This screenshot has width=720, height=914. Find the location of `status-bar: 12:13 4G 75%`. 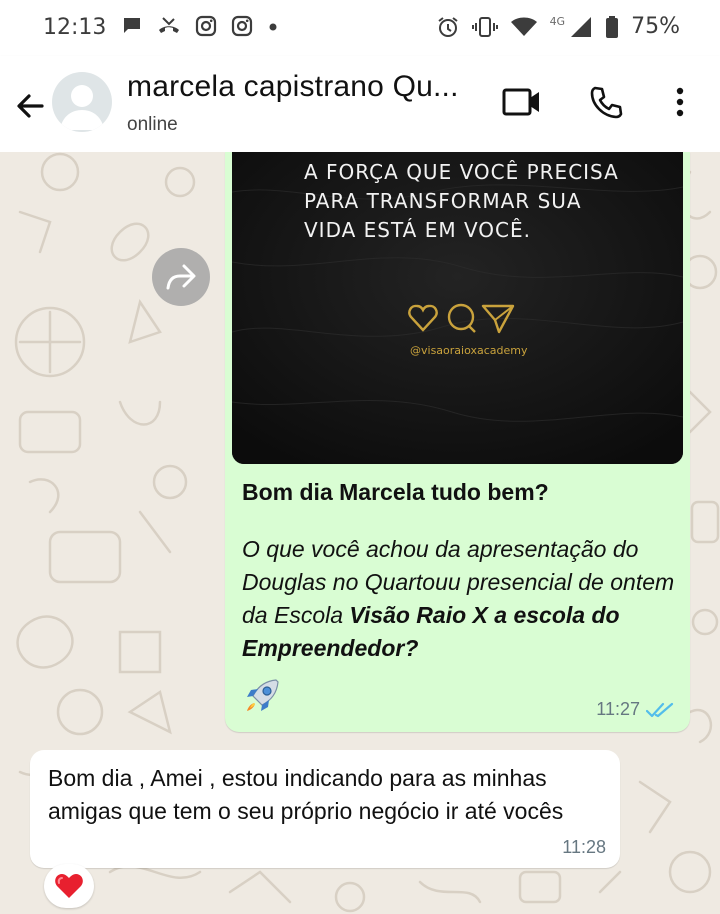

status-bar: 12:13 4G 75% is located at coordinates (360, 28).